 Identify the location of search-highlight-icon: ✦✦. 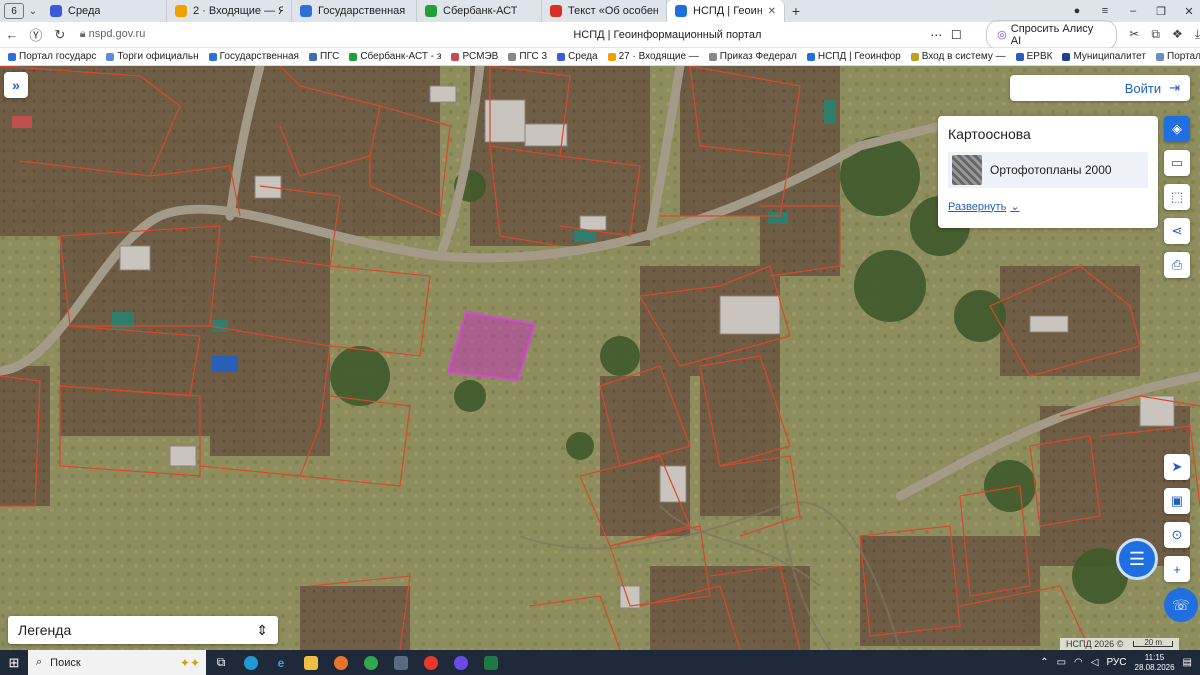
(189, 662).